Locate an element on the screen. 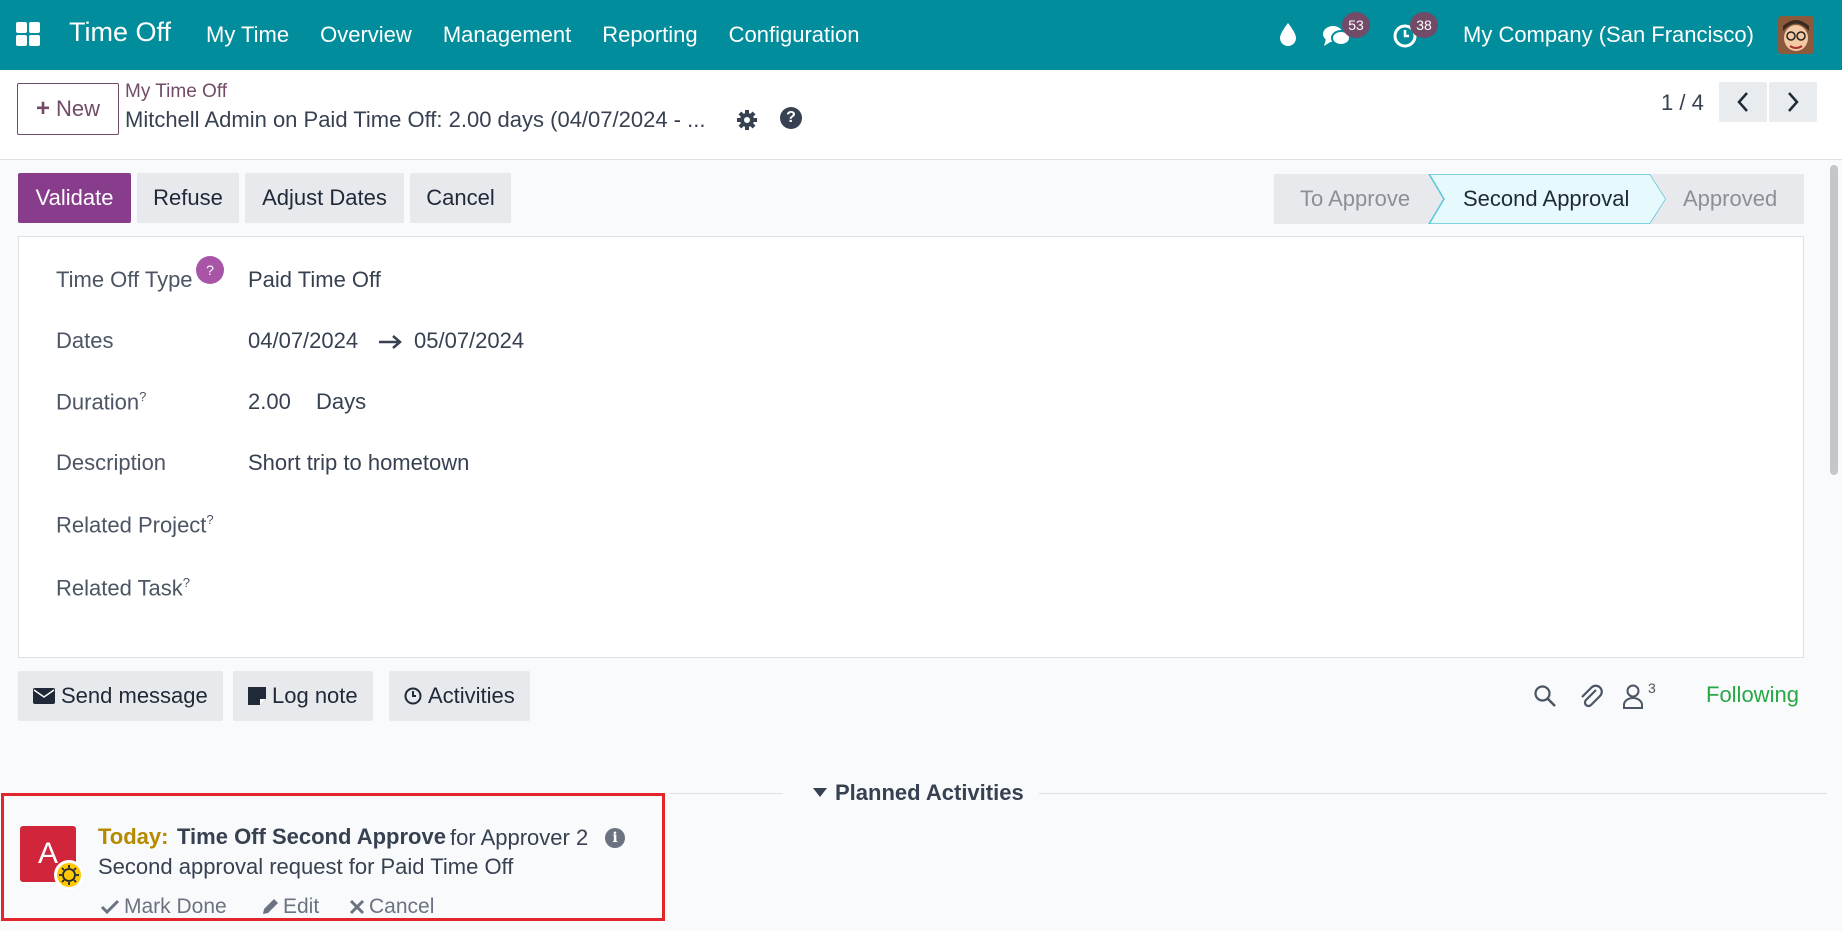 Image resolution: width=1842 pixels, height=931 pixels. duration-tooltip-mark: ? is located at coordinates (142, 396).